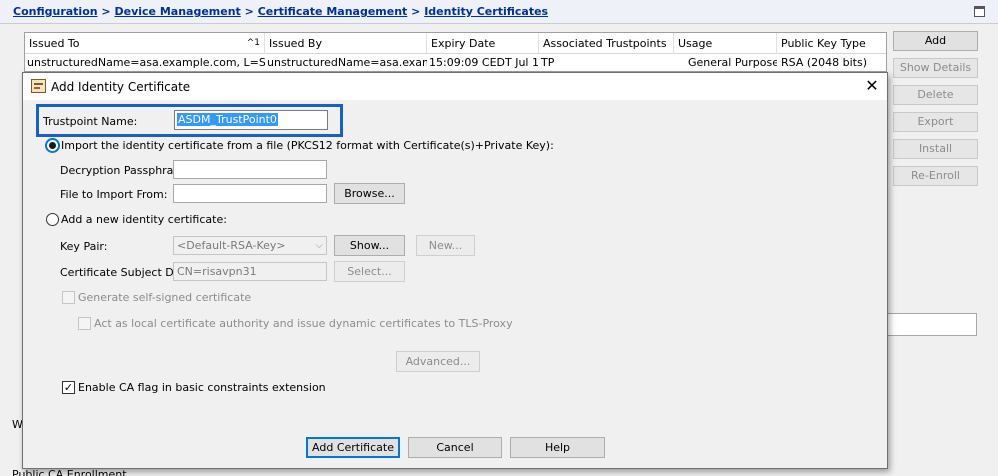  What do you see at coordinates (486, 11) in the screenshot?
I see `breadcrumb-identity-certificates: Identity Certificates` at bounding box center [486, 11].